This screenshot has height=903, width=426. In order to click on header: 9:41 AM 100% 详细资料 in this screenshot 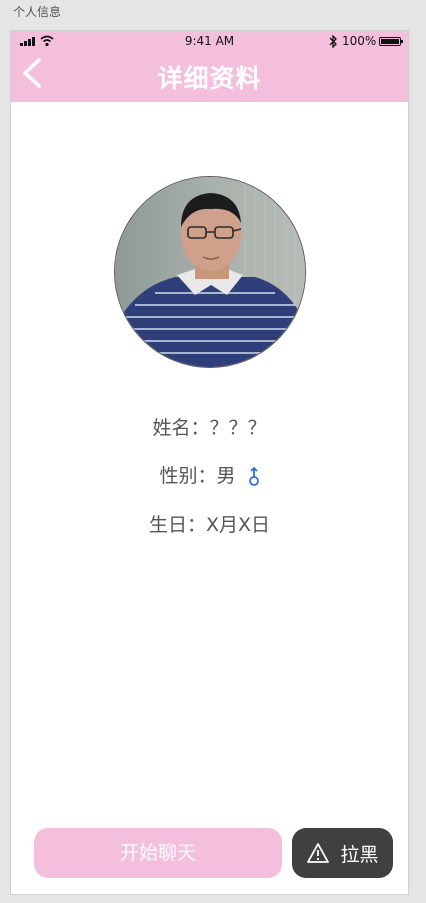, I will do `click(209, 66)`.